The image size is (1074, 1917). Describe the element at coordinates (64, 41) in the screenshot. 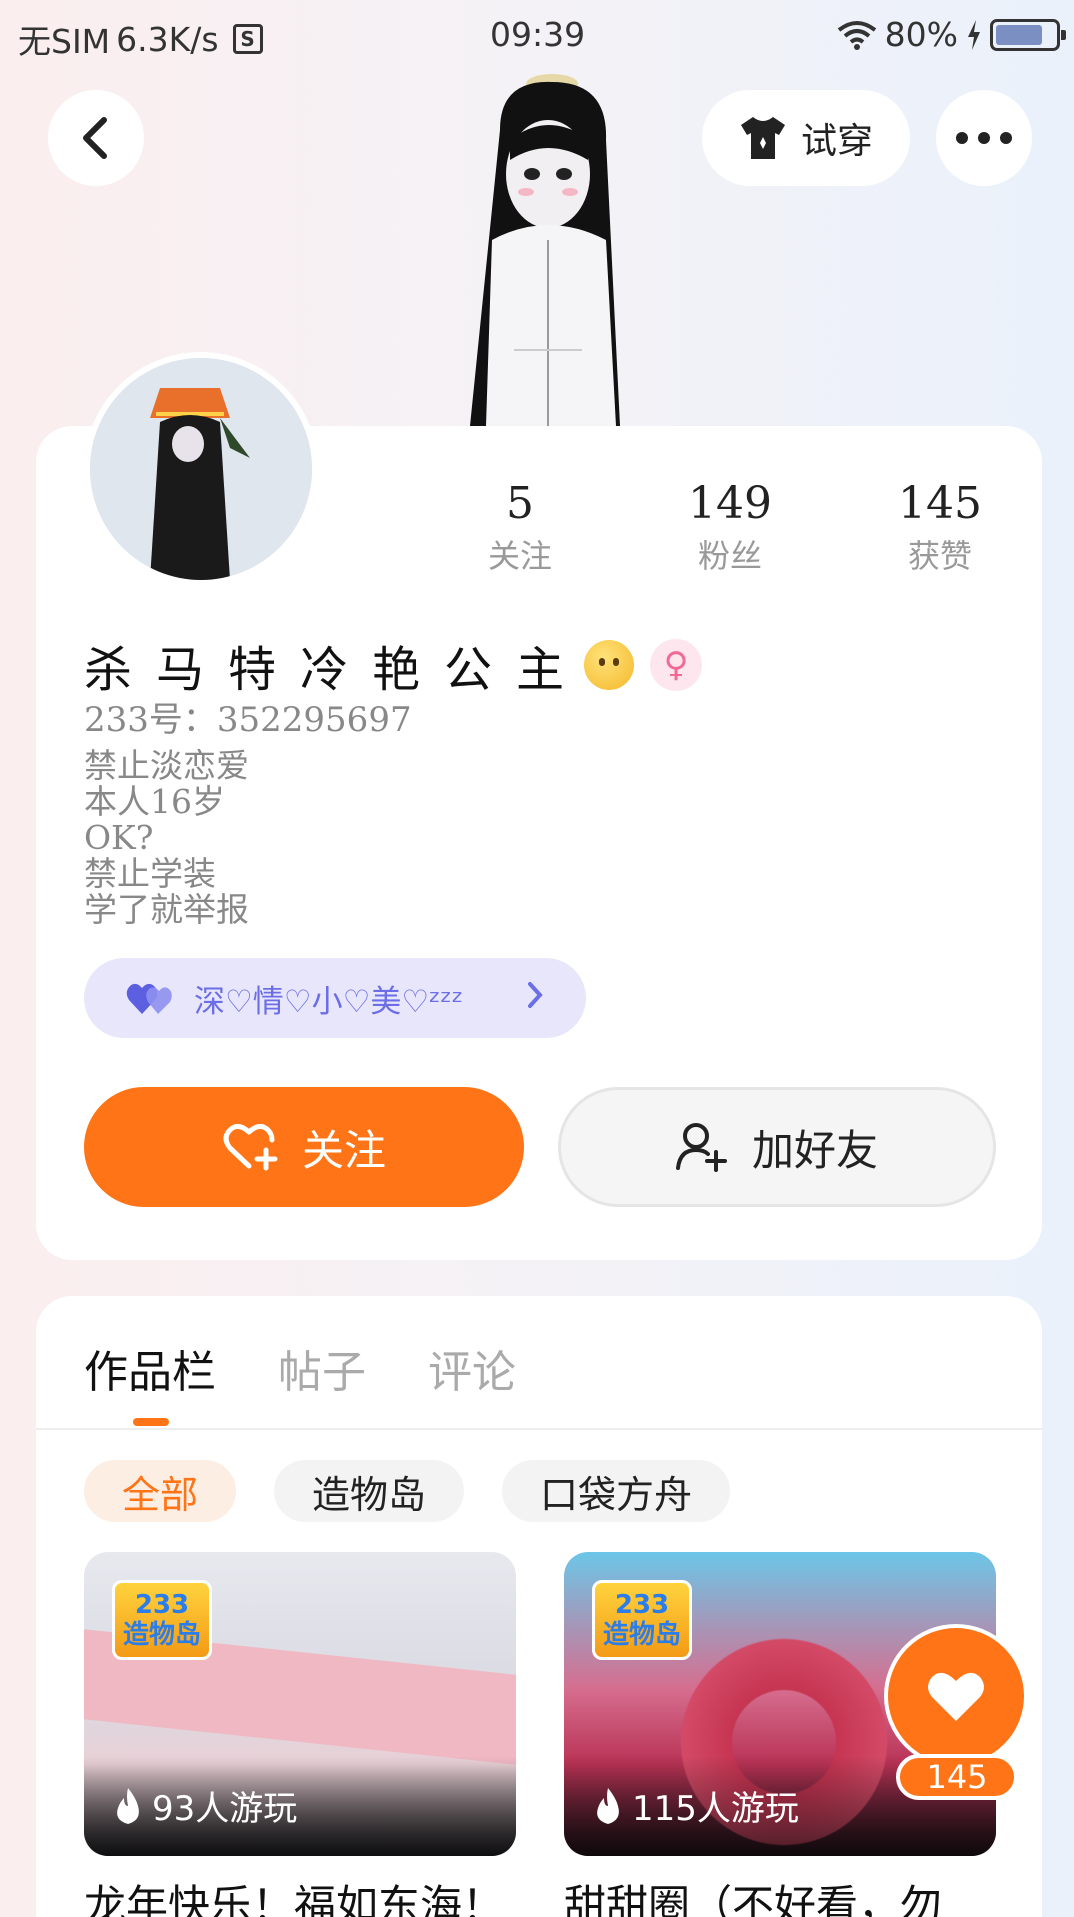

I see `carrier-text: 无SIM` at that location.